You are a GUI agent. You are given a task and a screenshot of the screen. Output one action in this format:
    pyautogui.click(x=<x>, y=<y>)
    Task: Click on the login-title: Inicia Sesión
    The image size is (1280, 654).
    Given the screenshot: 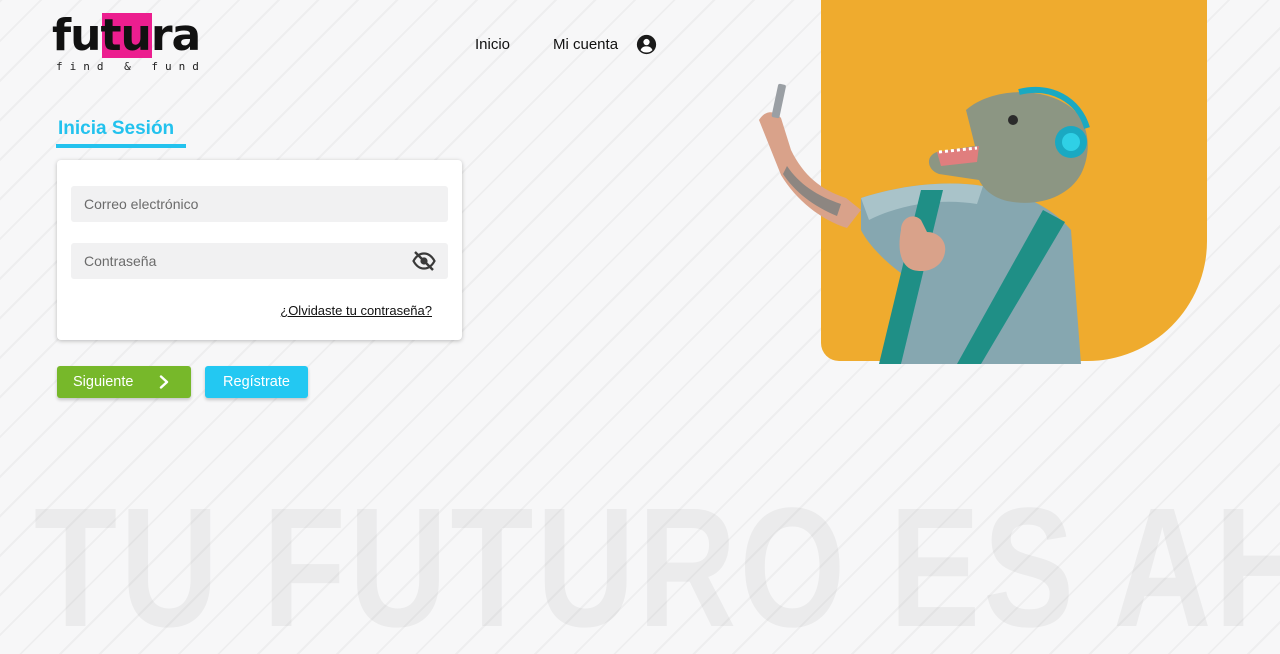 What is the action you would take?
    pyautogui.click(x=116, y=128)
    